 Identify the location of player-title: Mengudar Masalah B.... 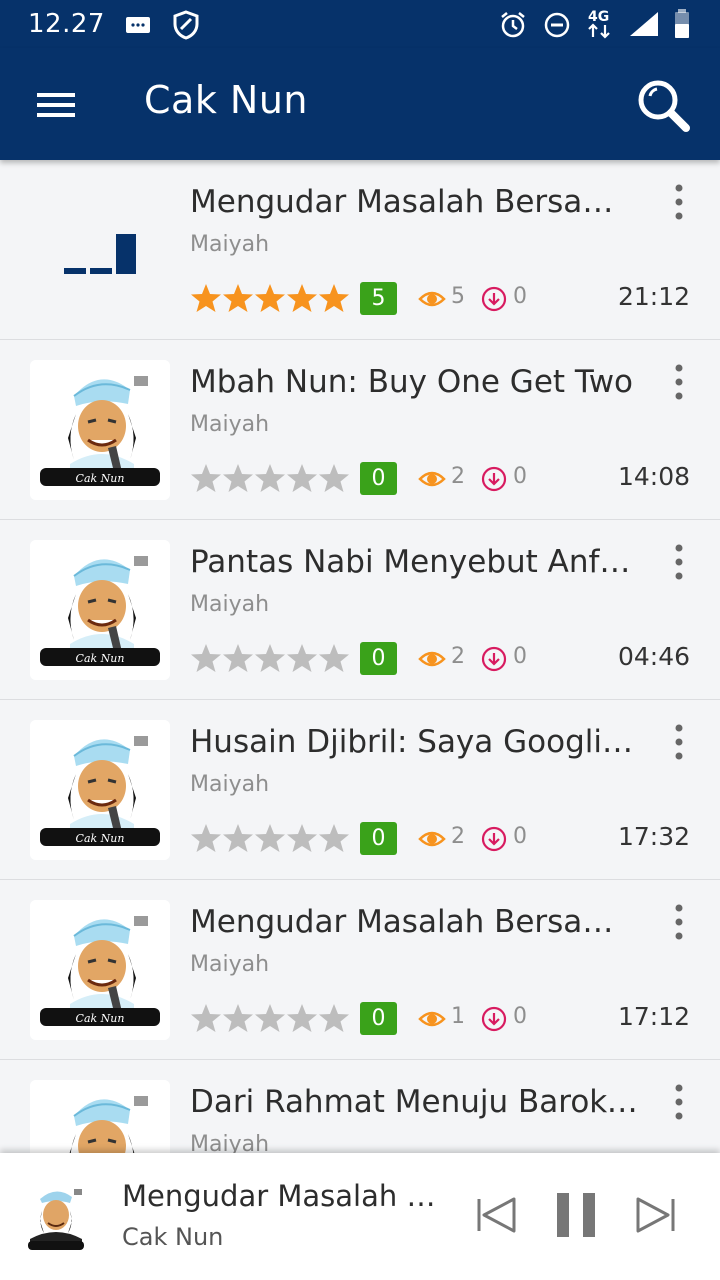
(281, 1196).